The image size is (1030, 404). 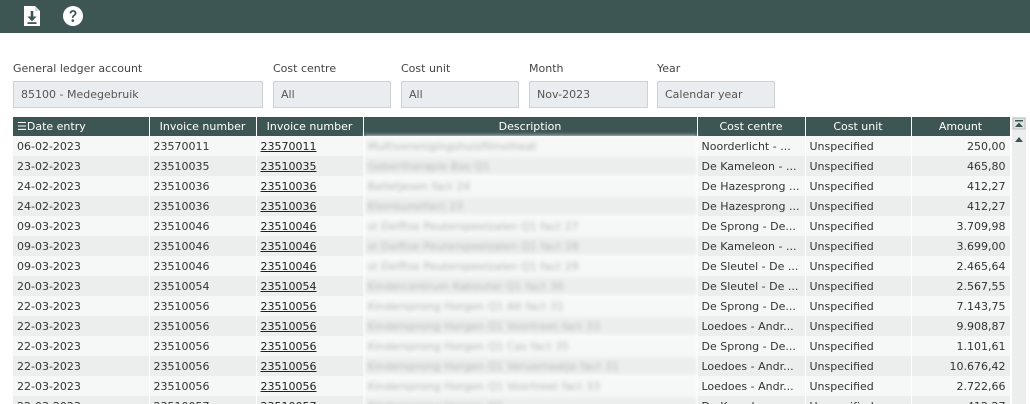 I want to click on column-menu-icon: ☰, so click(x=22, y=126).